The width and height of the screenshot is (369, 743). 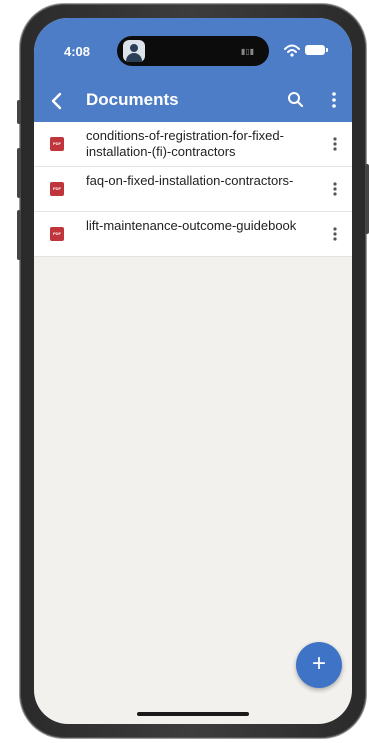 I want to click on battery-icon, so click(x=316, y=50).